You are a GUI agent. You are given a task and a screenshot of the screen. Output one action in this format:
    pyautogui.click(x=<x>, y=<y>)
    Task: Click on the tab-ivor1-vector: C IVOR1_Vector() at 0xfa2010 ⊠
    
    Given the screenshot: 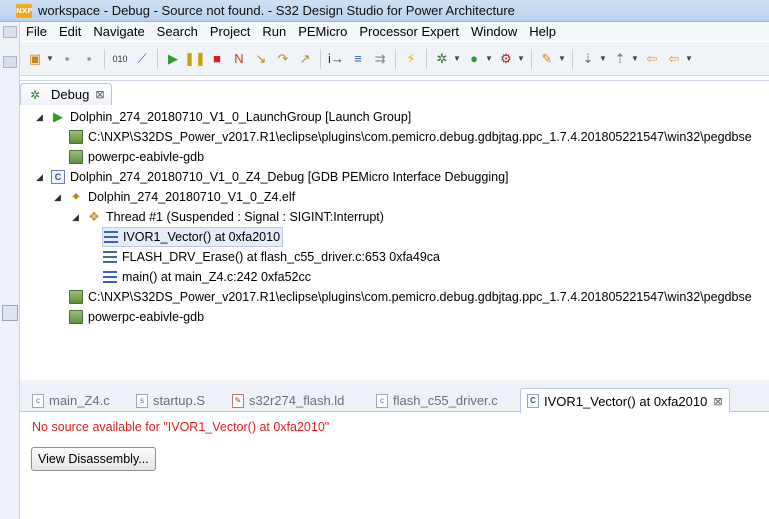 What is the action you would take?
    pyautogui.click(x=625, y=400)
    